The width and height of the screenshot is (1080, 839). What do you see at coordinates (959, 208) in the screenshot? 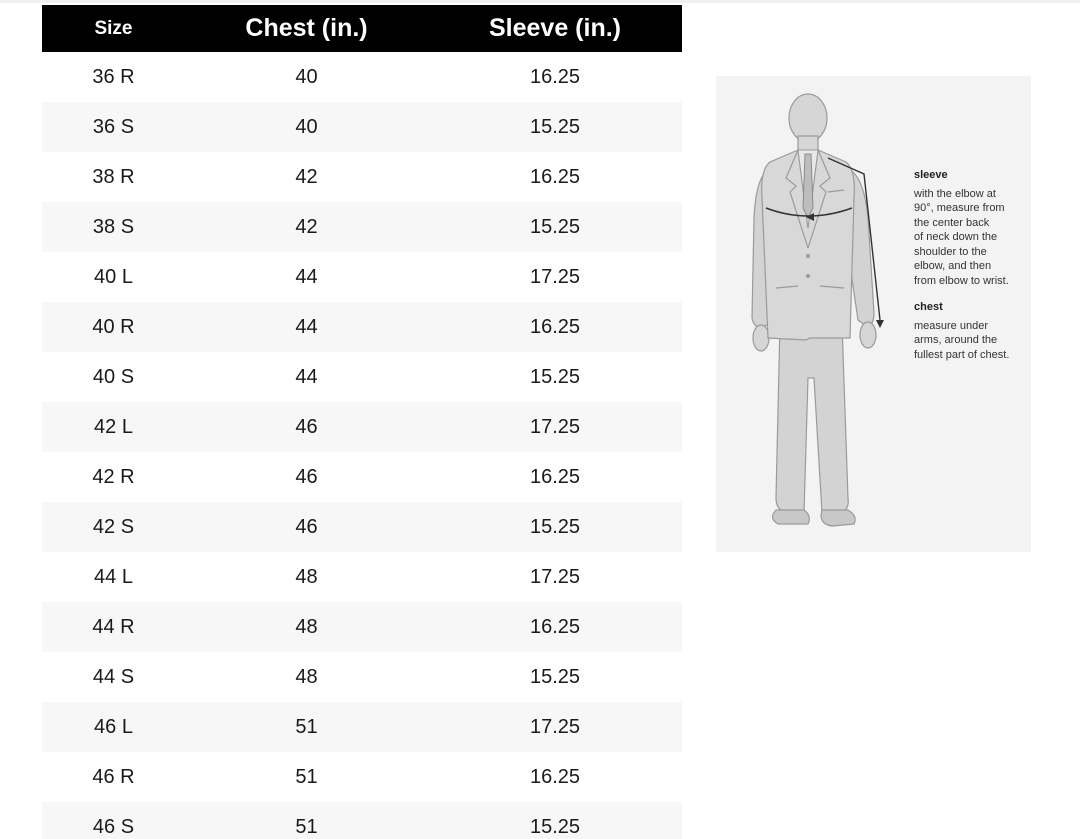
I see `sleeve-line: 90°, measure from` at bounding box center [959, 208].